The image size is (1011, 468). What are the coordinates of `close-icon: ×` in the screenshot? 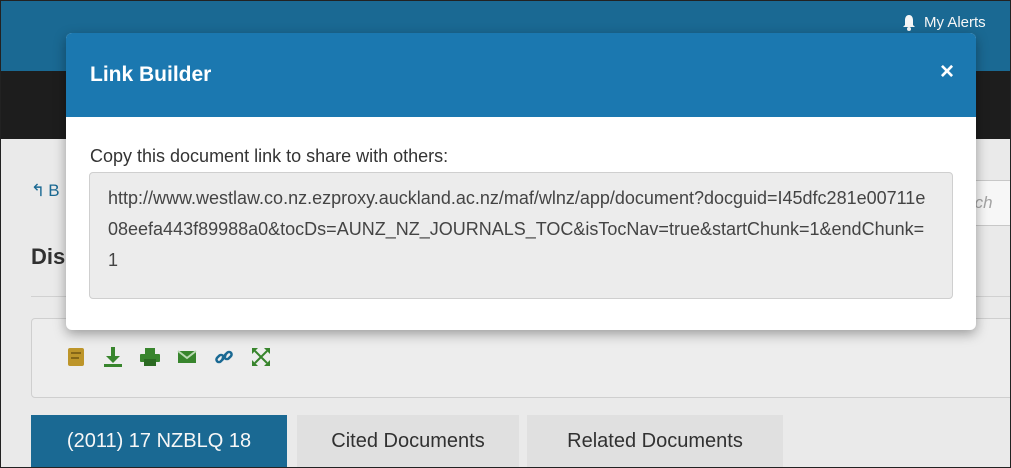 It's located at (947, 72).